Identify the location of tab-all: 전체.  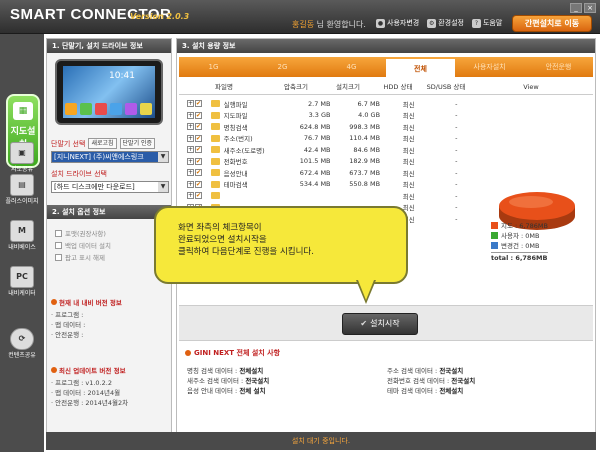
(420, 67).